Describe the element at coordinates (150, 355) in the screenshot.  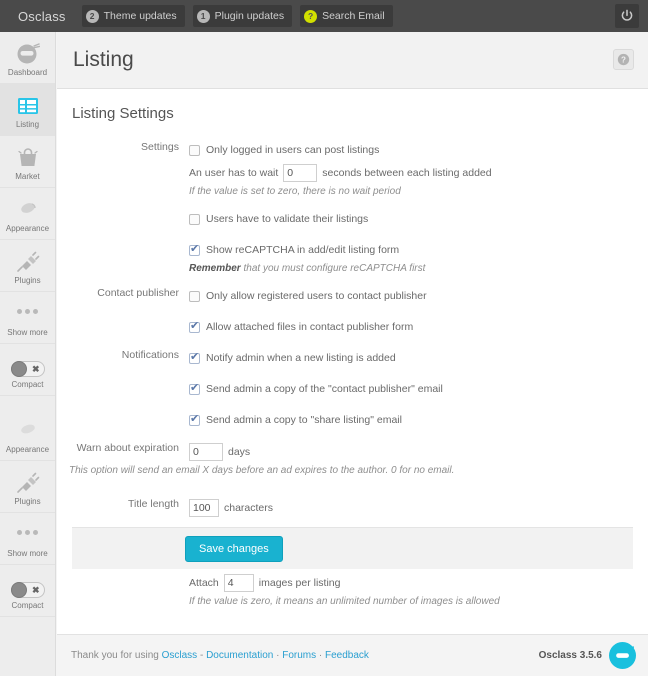
I see `notifications-label: Notifications` at that location.